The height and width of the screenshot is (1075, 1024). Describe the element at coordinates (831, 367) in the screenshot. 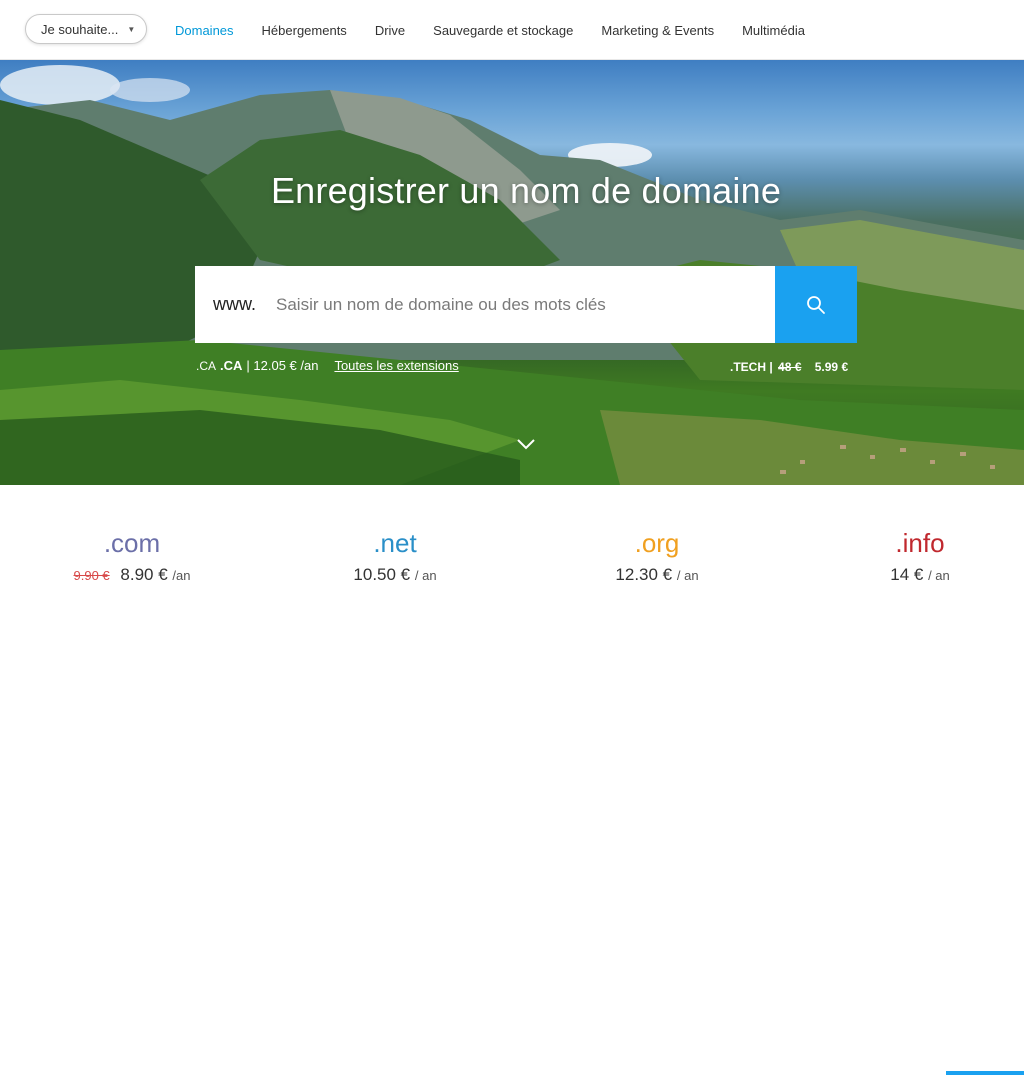

I see `tech-new-price: 5.99 €` at that location.